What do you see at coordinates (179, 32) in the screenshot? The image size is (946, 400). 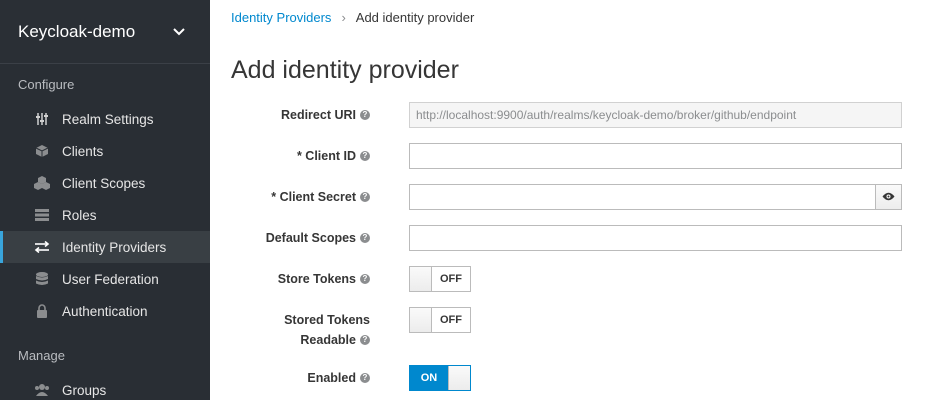 I see `chevron-down-icon` at bounding box center [179, 32].